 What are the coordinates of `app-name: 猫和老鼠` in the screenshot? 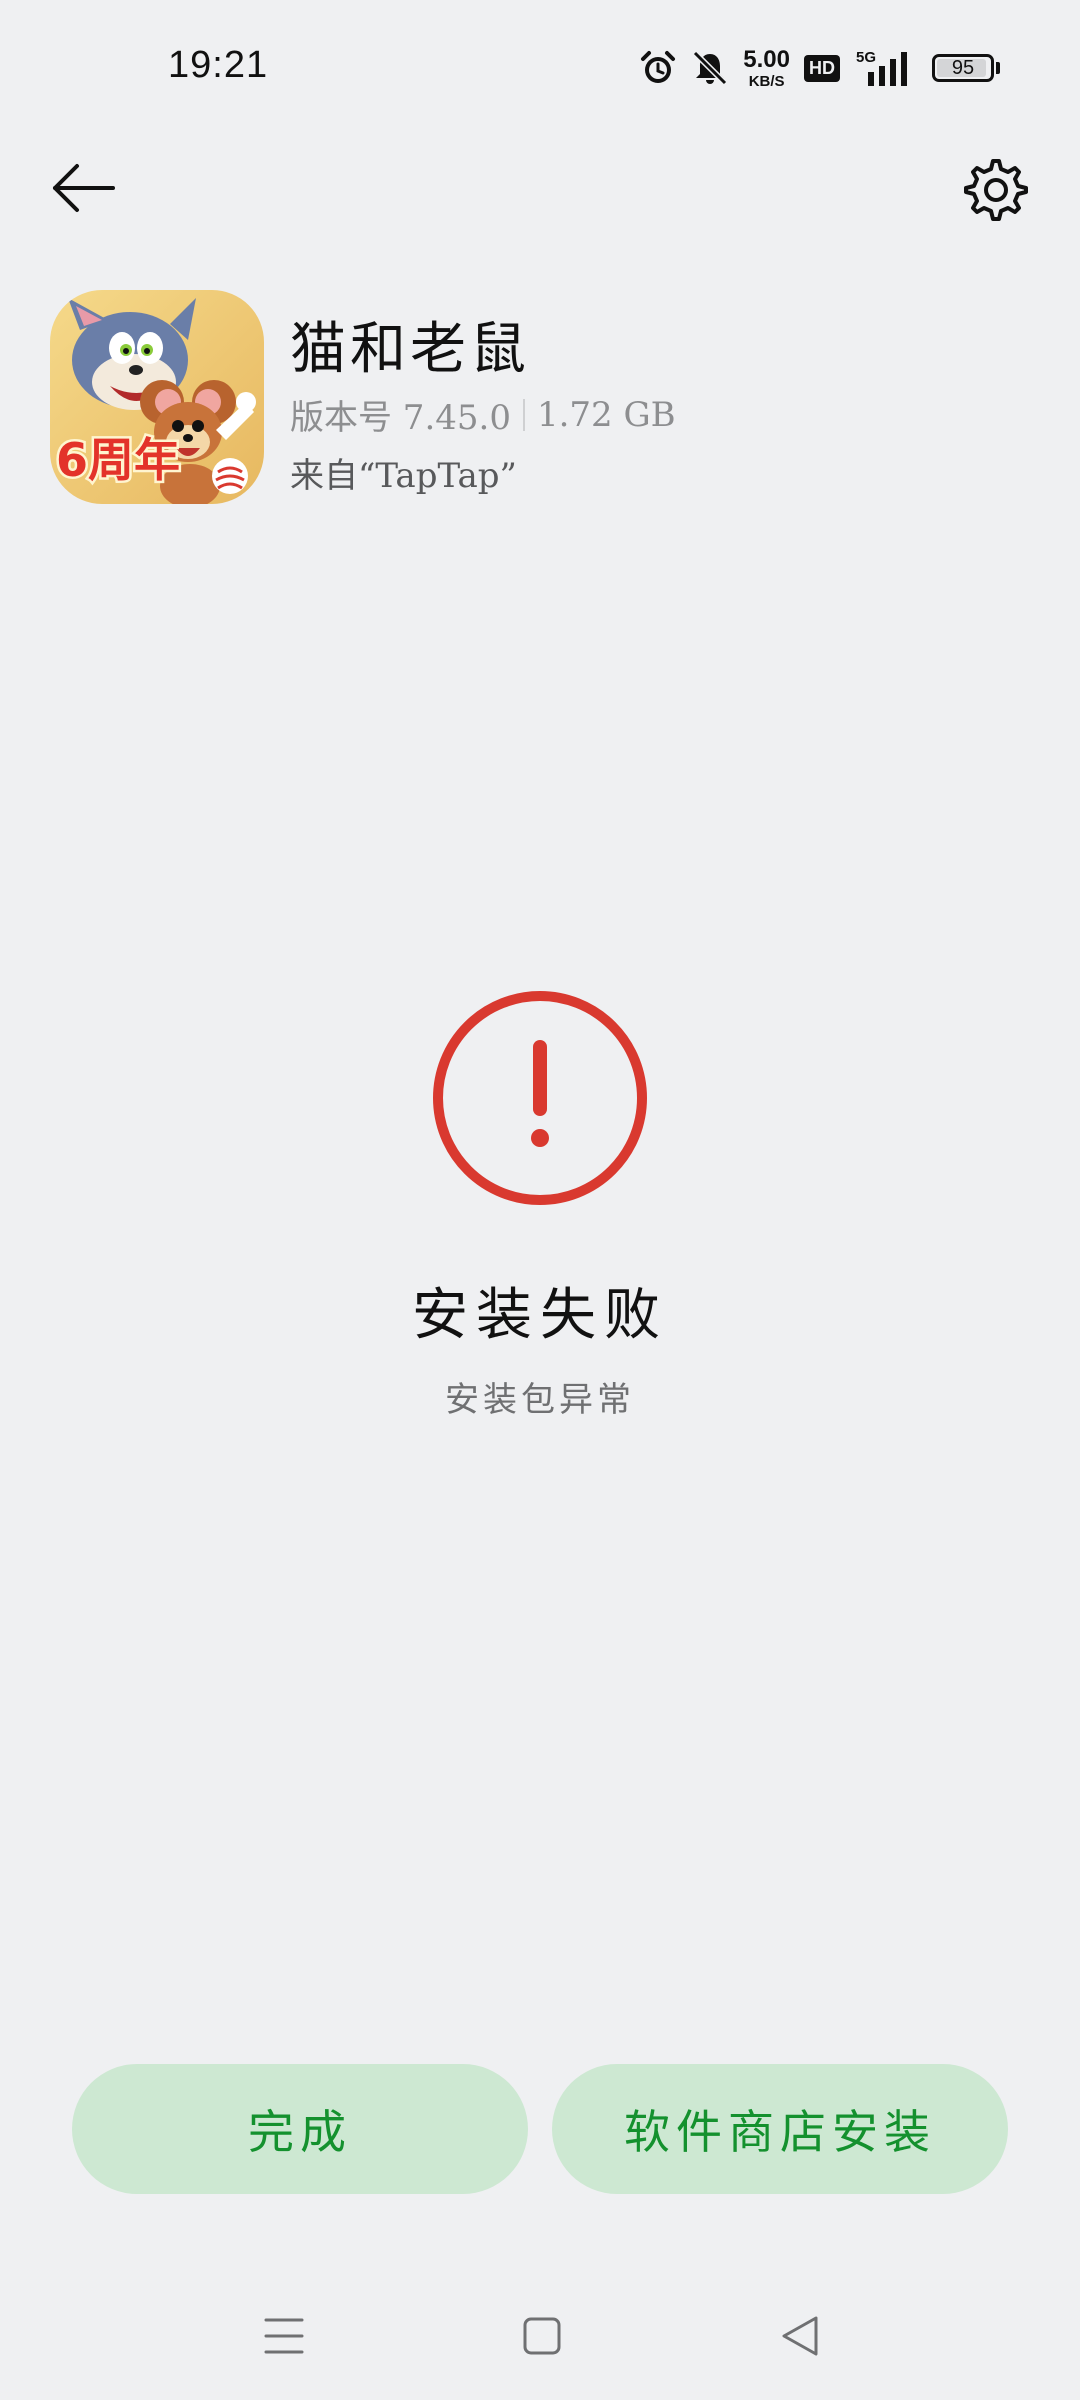 It's located at (410, 349).